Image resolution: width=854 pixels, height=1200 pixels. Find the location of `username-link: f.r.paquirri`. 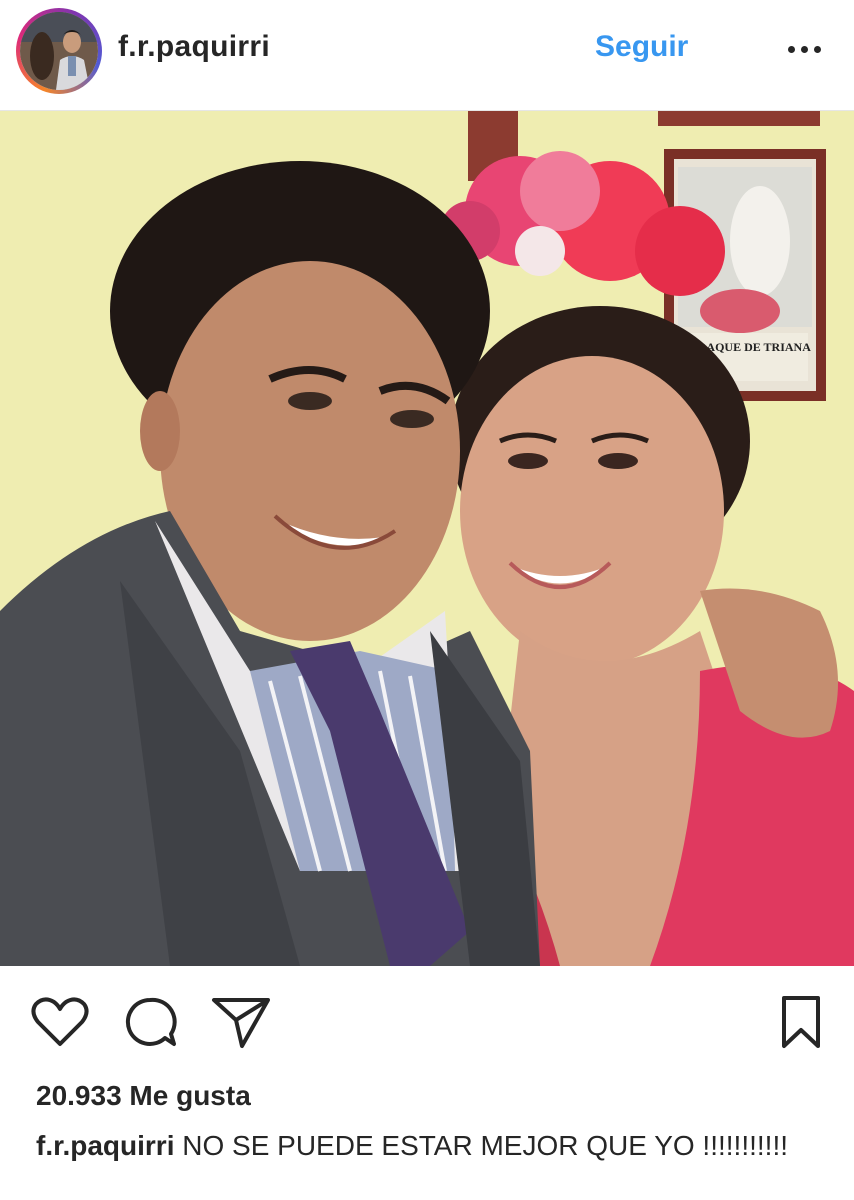

username-link: f.r.paquirri is located at coordinates (194, 47).